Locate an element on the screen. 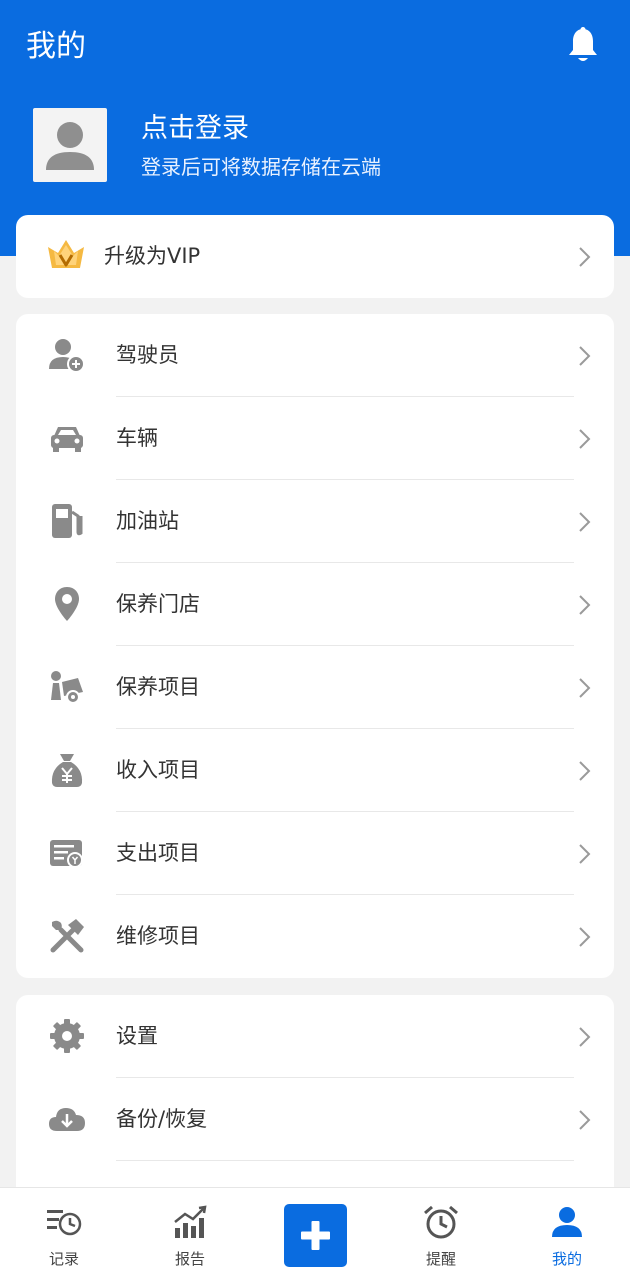 Image resolution: width=630 pixels, height=1280 pixels. tab-label: 记录 is located at coordinates (63, 1259).